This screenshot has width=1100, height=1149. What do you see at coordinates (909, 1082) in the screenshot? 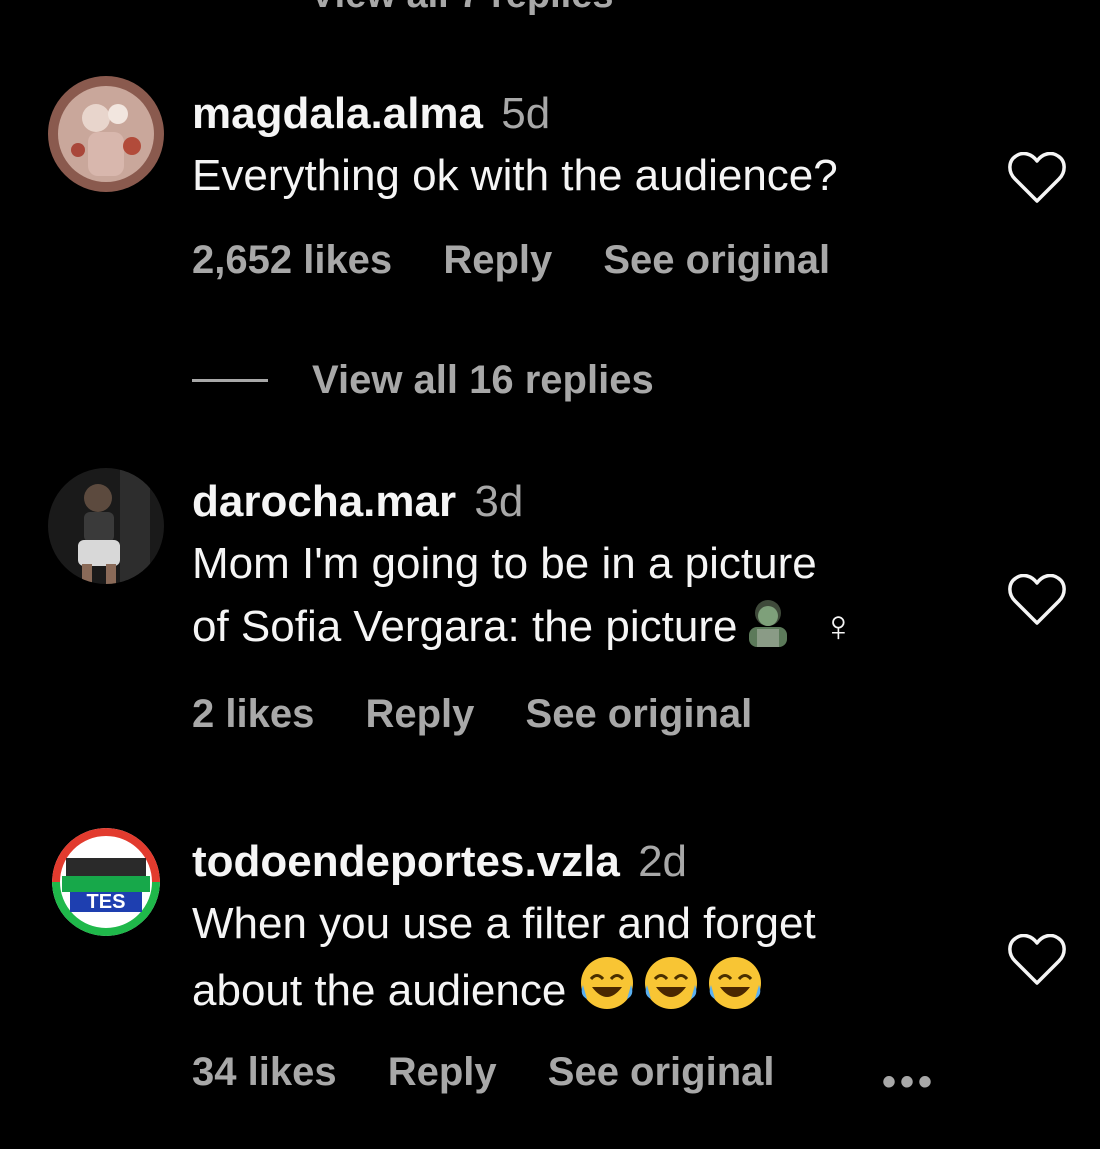
I see `more-options-icon: •••` at bounding box center [909, 1082].